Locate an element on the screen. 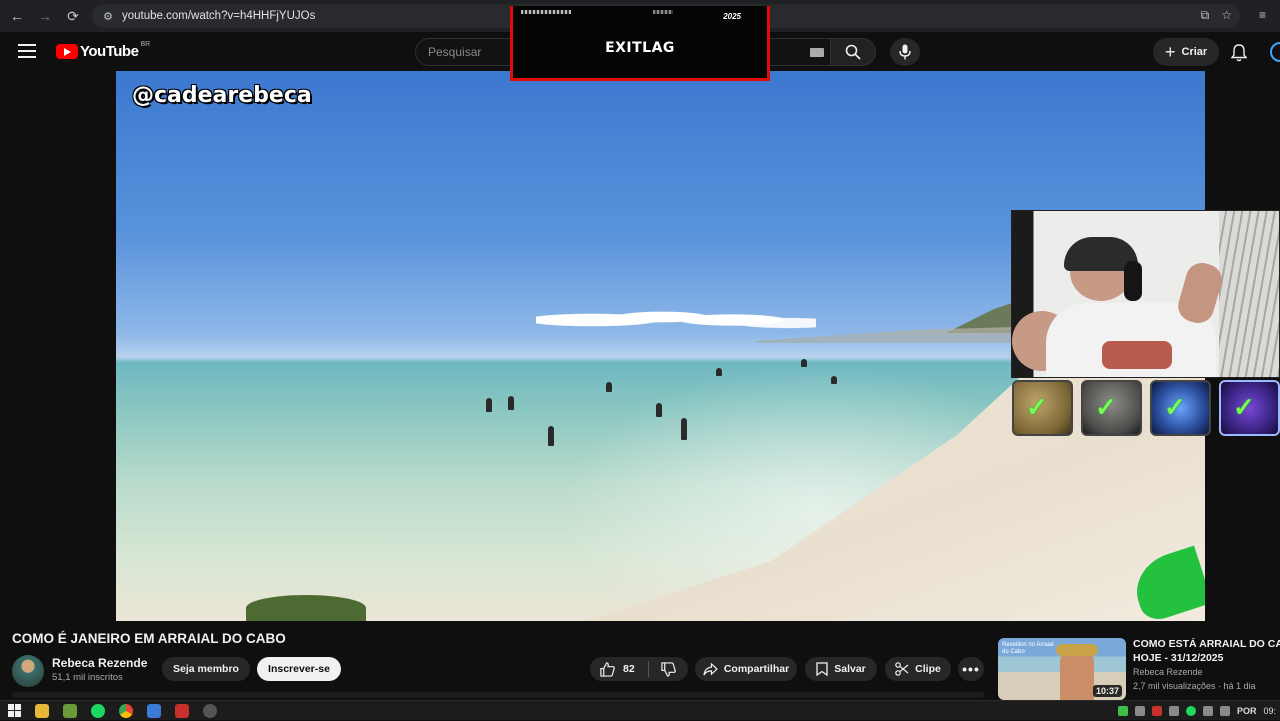  achievement-tiles: ✓ ✓ ✓ ✓ is located at coordinates (1145, 409).